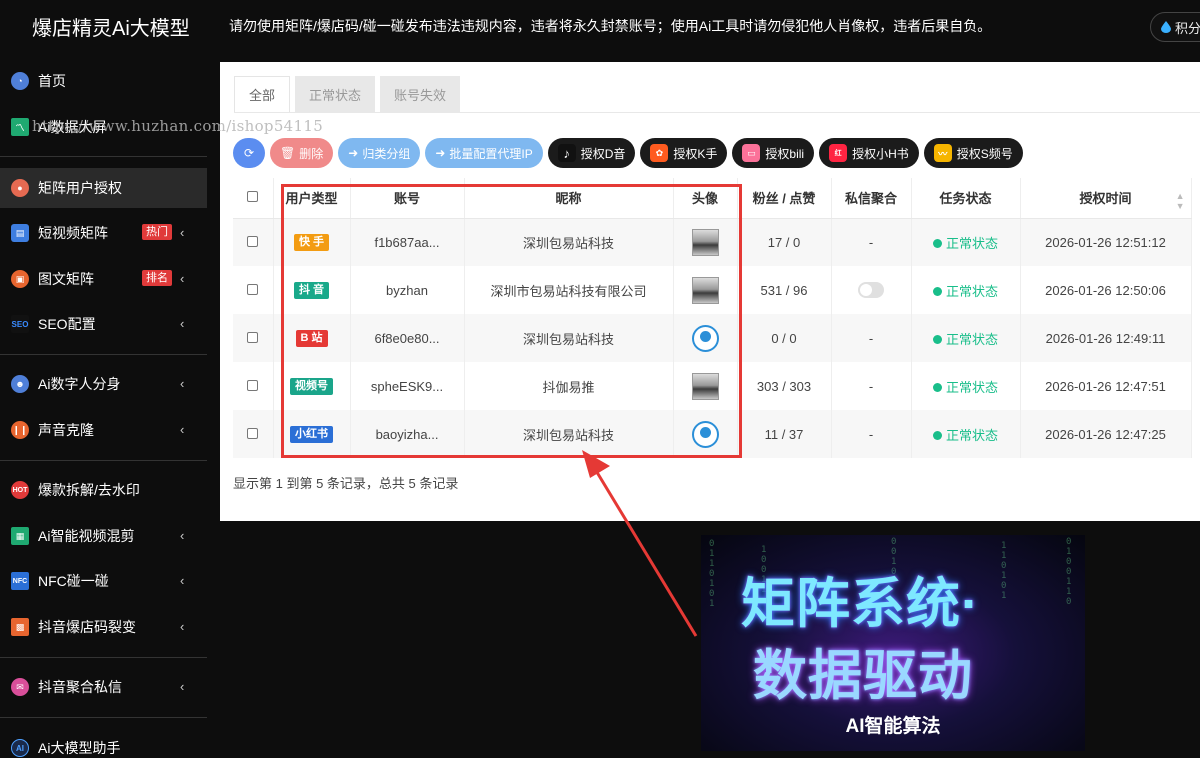  What do you see at coordinates (302, 153) in the screenshot?
I see `delete-button: 🗑 删除` at bounding box center [302, 153].